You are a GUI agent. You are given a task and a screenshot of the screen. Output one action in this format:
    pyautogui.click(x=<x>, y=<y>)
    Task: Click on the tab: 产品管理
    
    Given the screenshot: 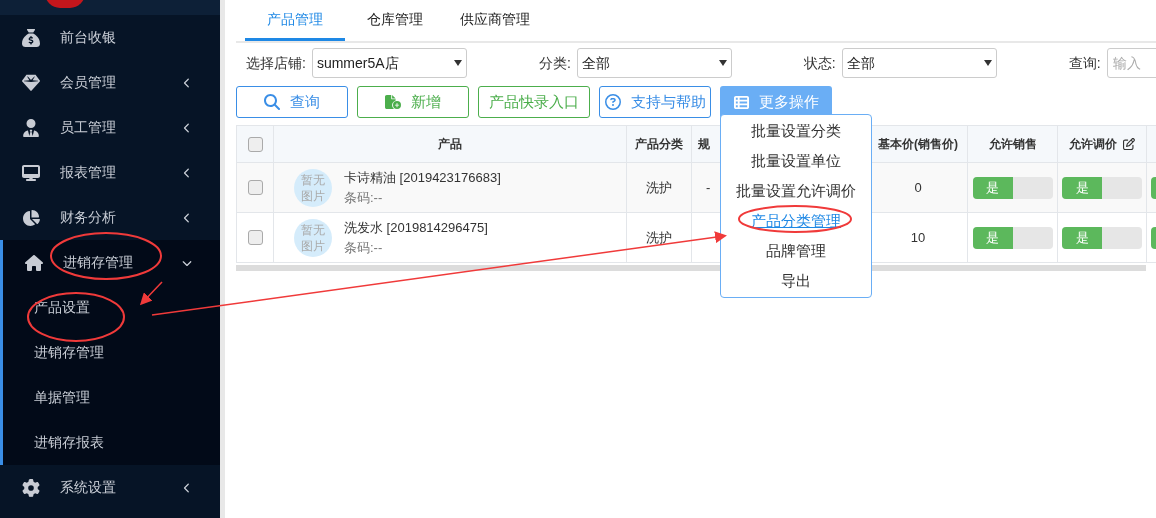 What is the action you would take?
    pyautogui.click(x=295, y=20)
    